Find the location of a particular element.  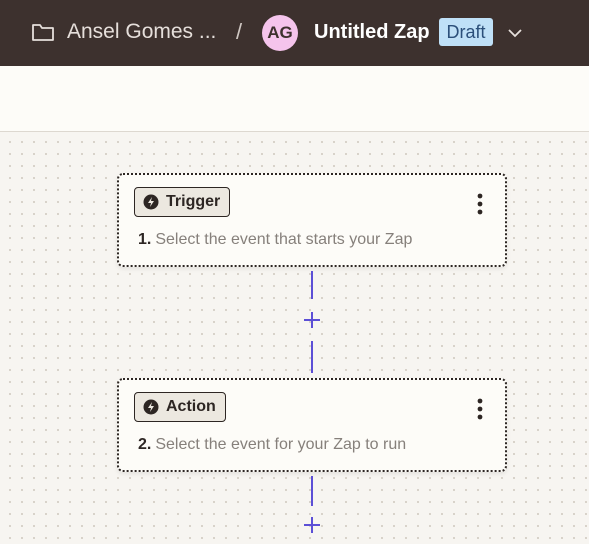

action-description: 2. Select the event for your Zap to run is located at coordinates (272, 445).